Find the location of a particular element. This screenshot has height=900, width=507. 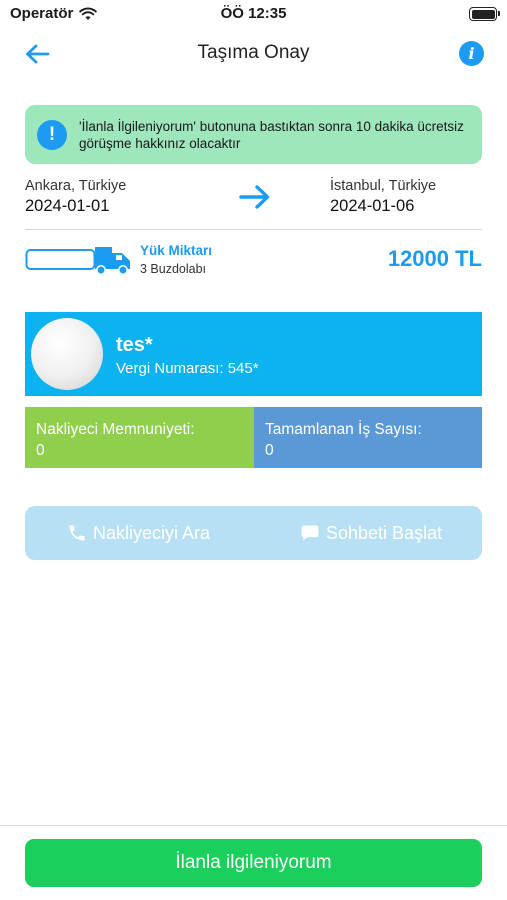

phone-icon is located at coordinates (77, 533).